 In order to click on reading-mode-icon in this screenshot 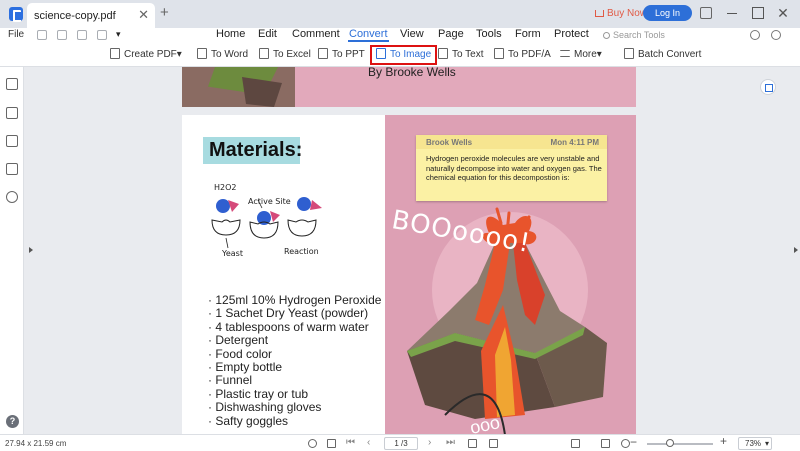, I will do `click(605, 443)`.